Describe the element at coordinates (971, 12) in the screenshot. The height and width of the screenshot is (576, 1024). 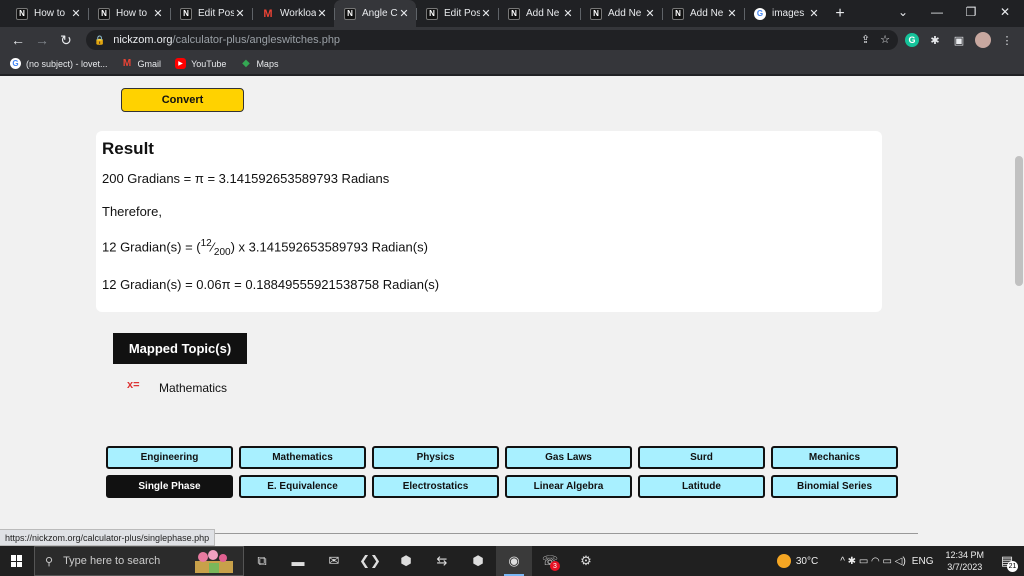
I see `restore-button: ❐` at that location.